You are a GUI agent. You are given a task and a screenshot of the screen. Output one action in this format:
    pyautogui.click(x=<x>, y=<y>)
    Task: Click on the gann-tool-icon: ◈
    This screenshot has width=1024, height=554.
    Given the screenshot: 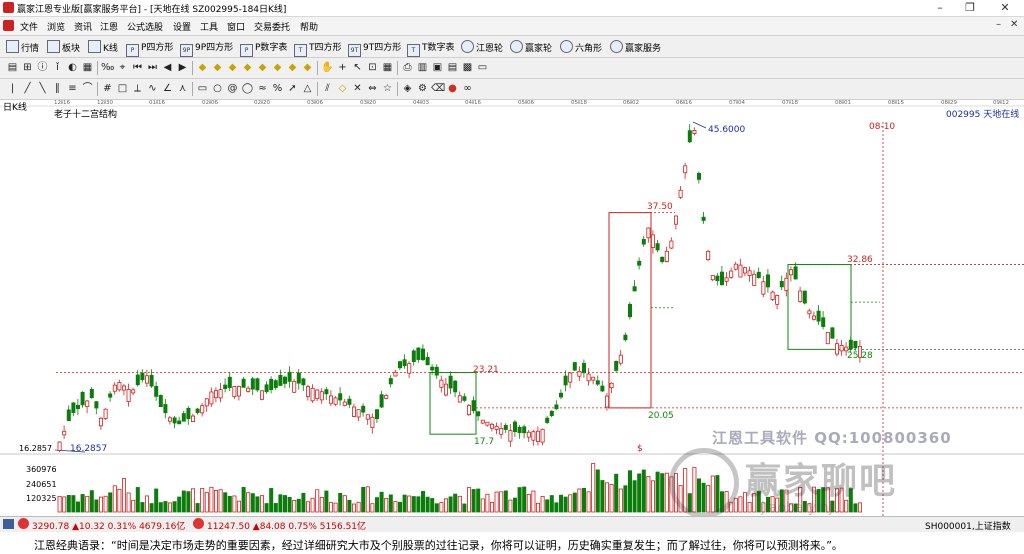 What is the action you would take?
    pyautogui.click(x=407, y=88)
    